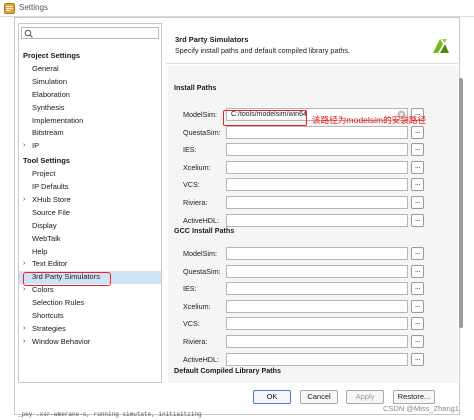  What do you see at coordinates (44, 174) in the screenshot?
I see `sidebar-item-label: Project` at bounding box center [44, 174].